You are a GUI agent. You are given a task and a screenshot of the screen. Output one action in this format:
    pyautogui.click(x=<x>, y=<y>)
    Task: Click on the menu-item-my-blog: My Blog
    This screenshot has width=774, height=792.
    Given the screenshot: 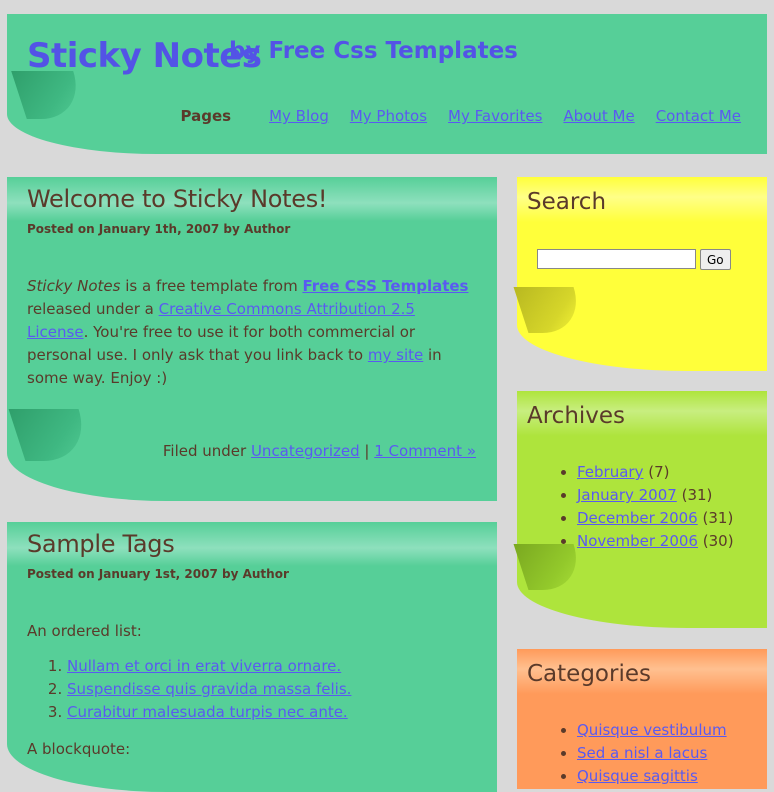 What is the action you would take?
    pyautogui.click(x=299, y=116)
    